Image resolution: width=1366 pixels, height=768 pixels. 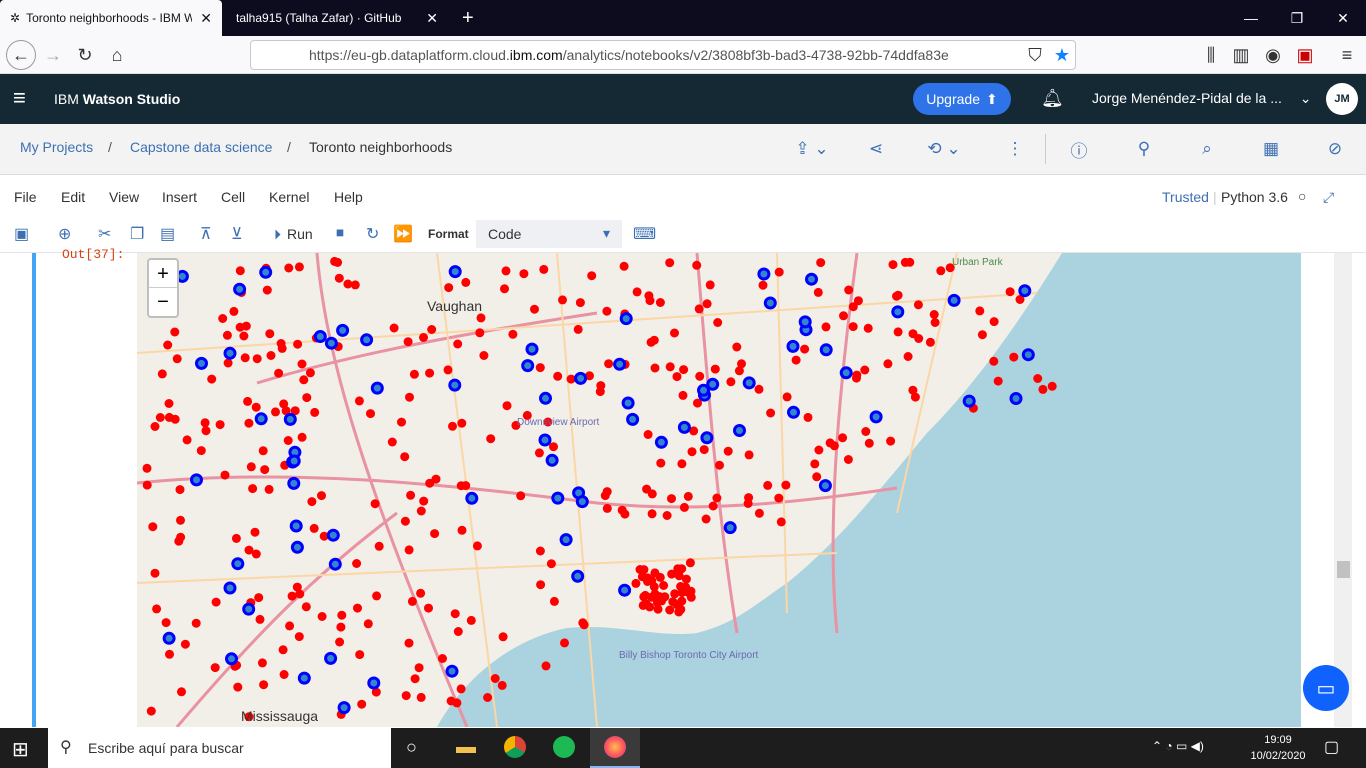 What do you see at coordinates (1297, 18) in the screenshot?
I see `restore-icon: ❐` at bounding box center [1297, 18].